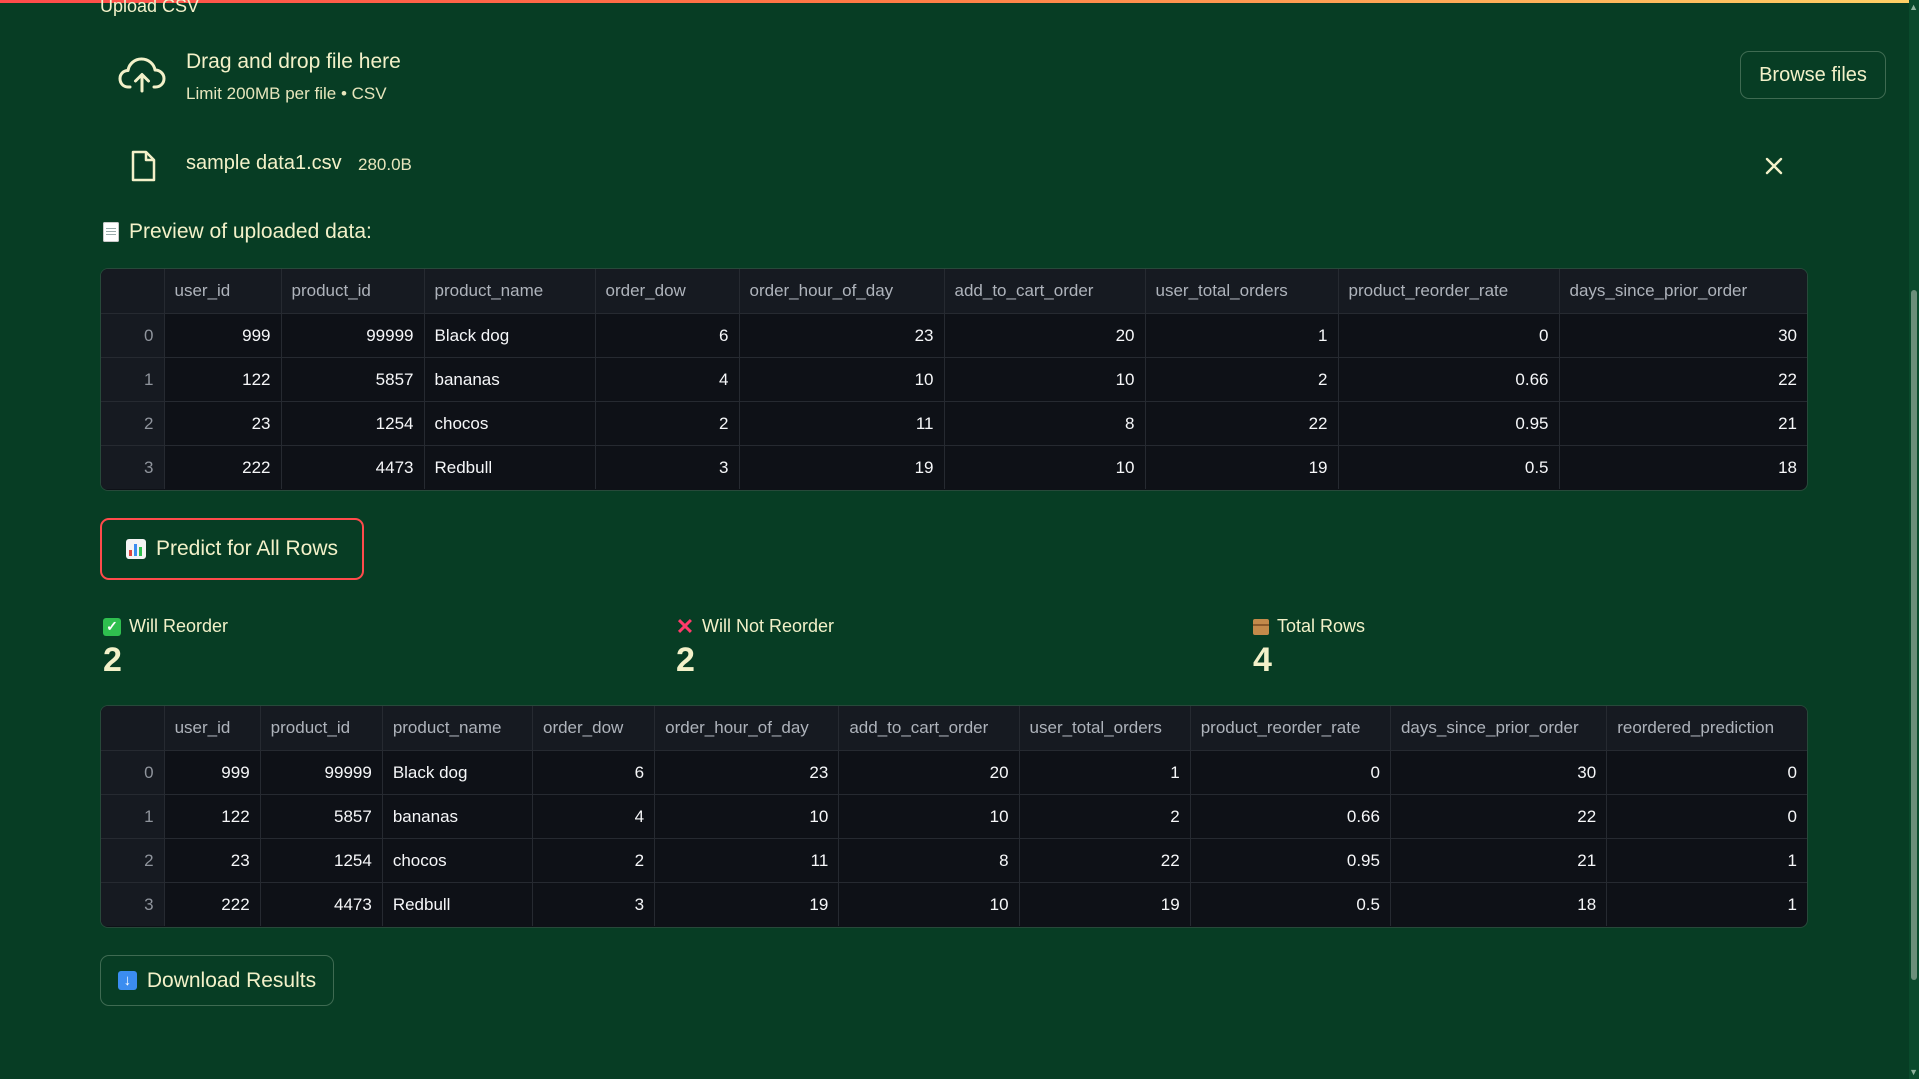 This screenshot has width=1919, height=1079. What do you see at coordinates (1914, 635) in the screenshot?
I see `scrollbar-thumb` at bounding box center [1914, 635].